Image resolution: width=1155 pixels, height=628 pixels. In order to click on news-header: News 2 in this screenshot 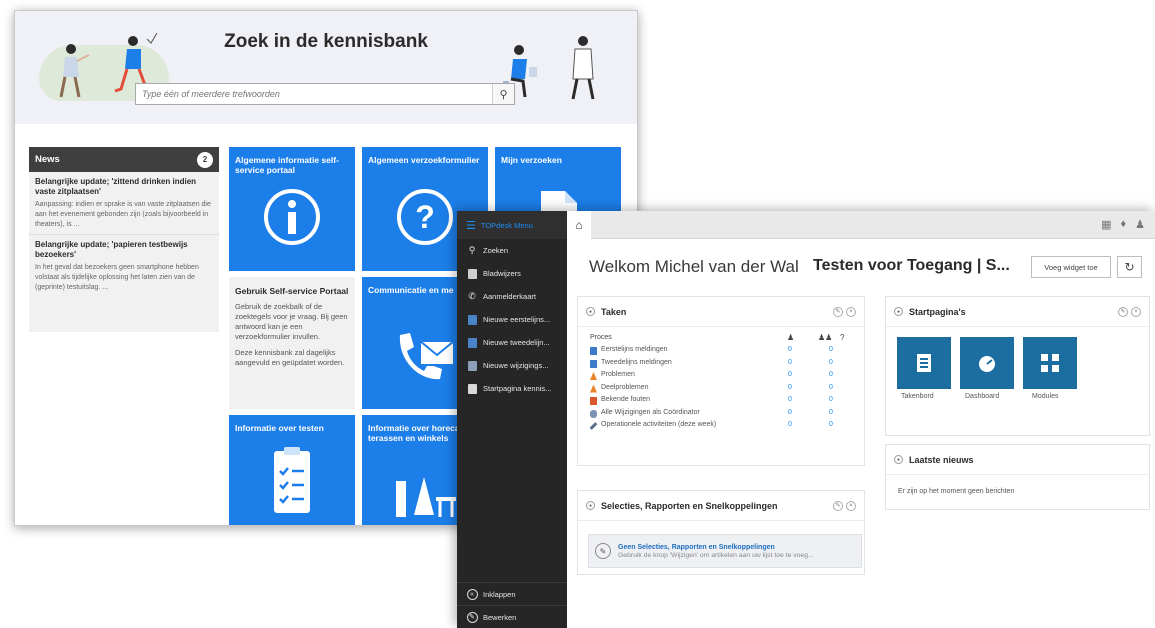, I will do `click(124, 159)`.